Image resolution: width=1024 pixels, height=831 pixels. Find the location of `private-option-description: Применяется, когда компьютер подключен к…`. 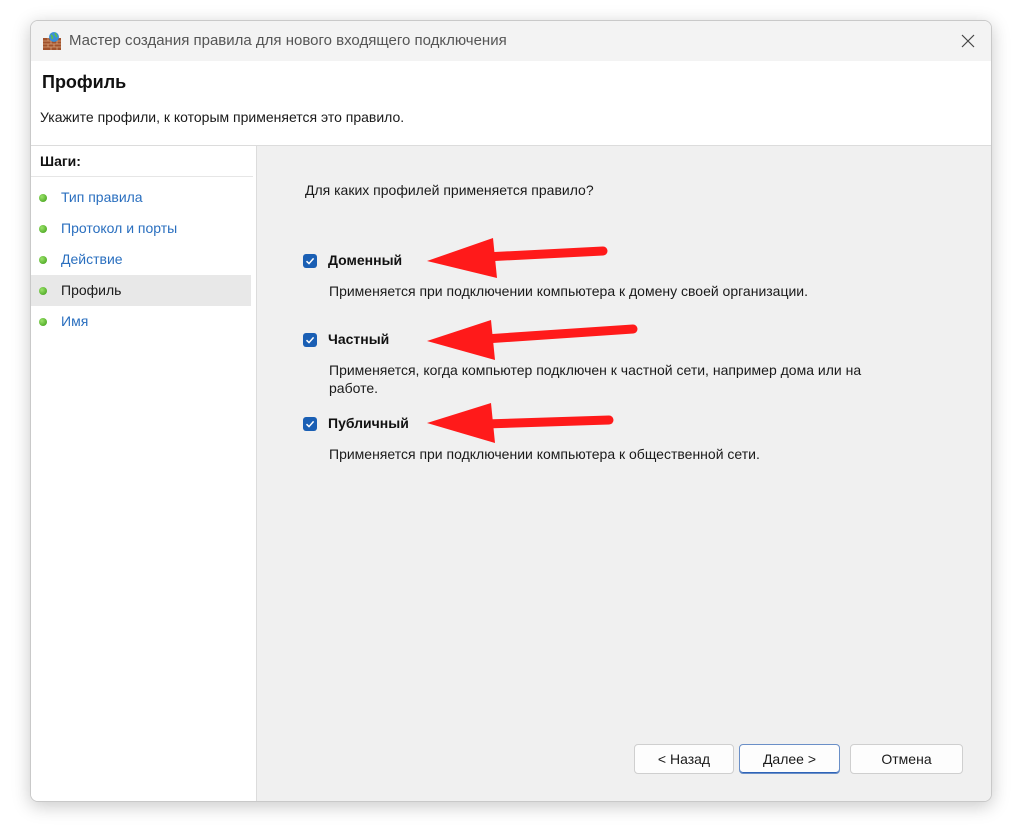

private-option-description: Применяется, когда компьютер подключен к… is located at coordinates (595, 379).